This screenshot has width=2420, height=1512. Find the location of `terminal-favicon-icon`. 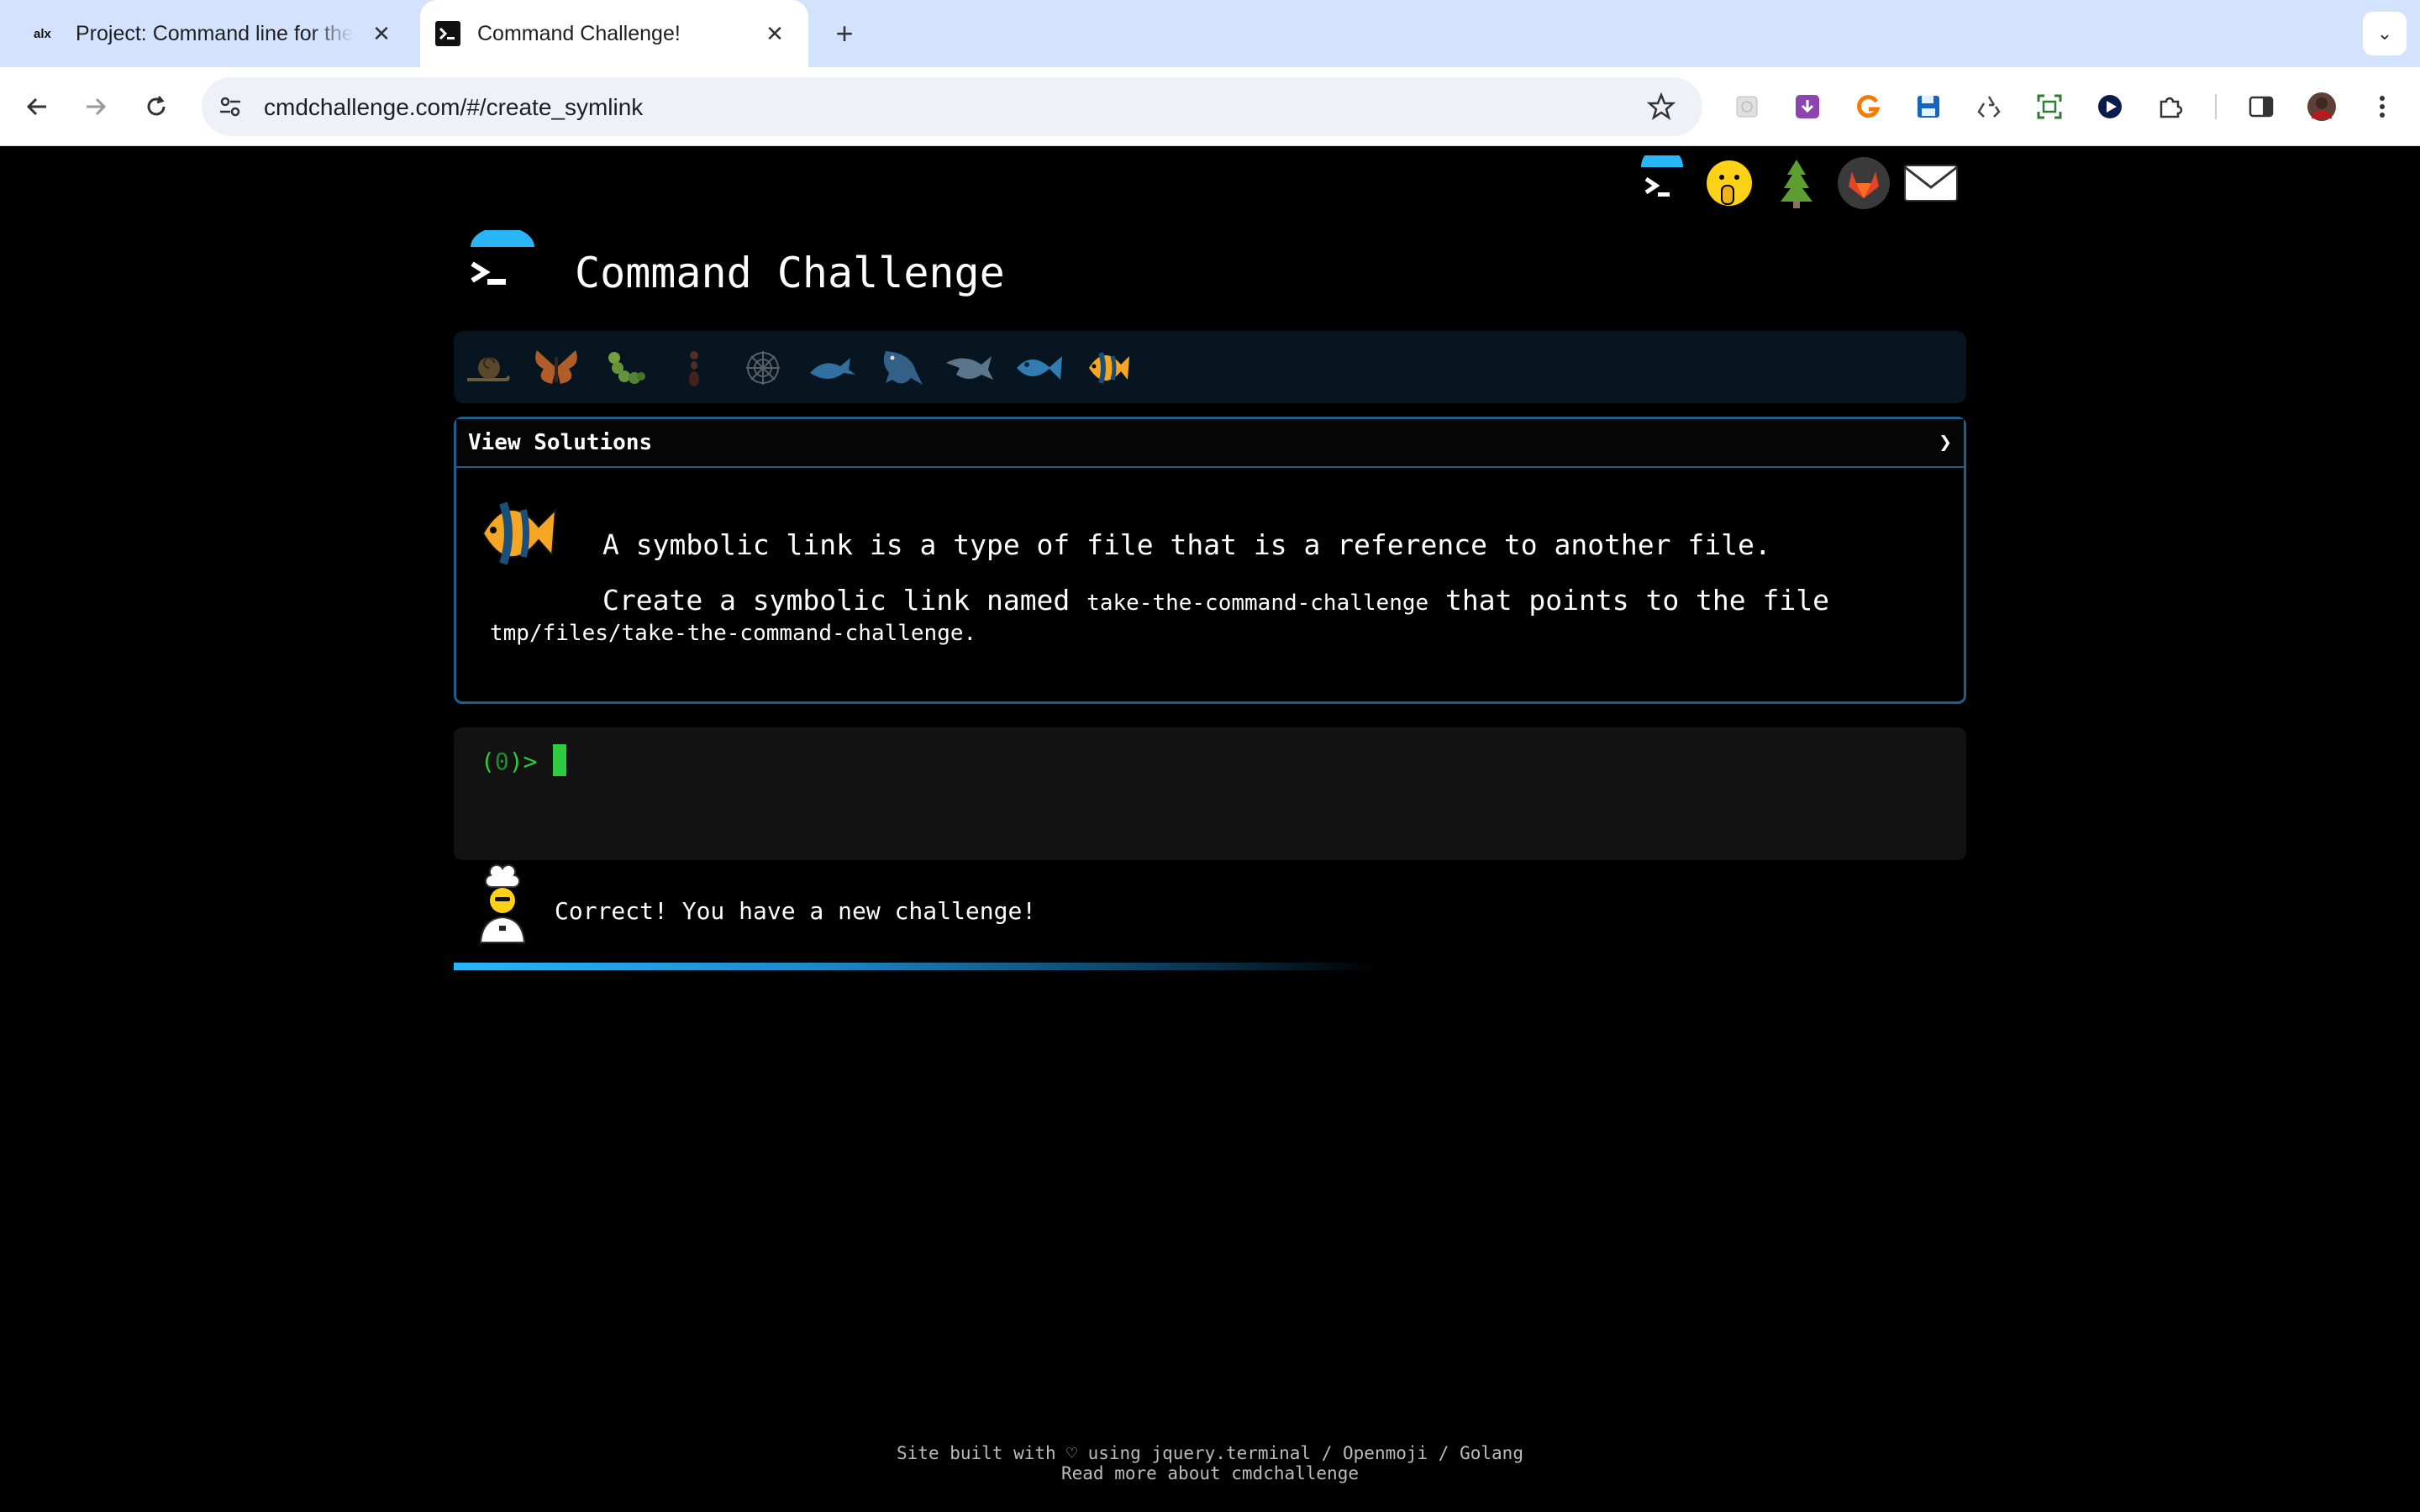

terminal-favicon-icon is located at coordinates (448, 33).